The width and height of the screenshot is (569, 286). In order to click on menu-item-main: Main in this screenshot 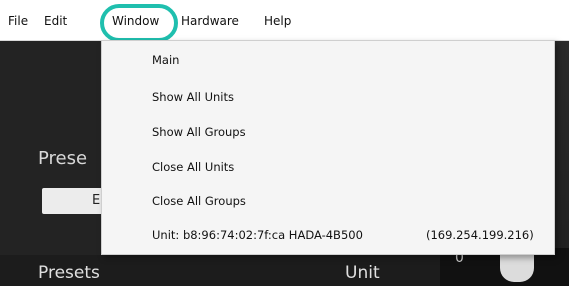, I will do `click(165, 60)`.